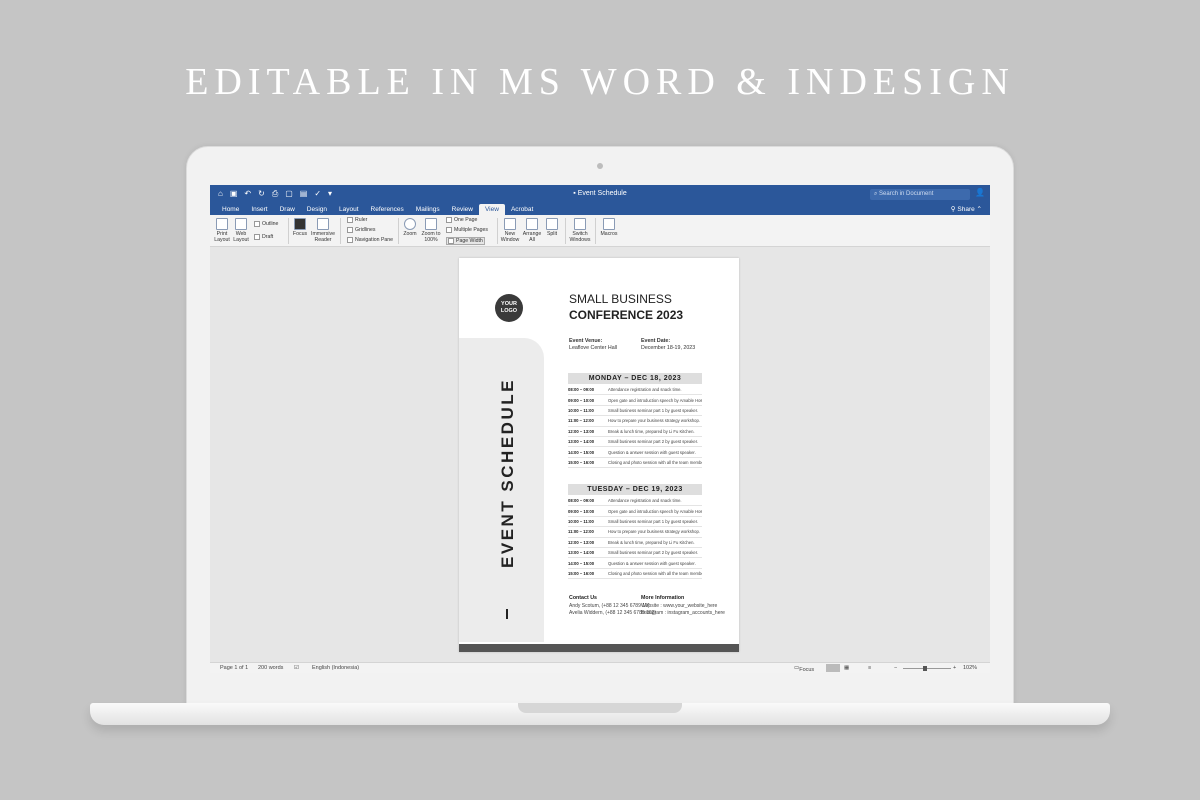  I want to click on tab-home: Home, so click(230, 209).